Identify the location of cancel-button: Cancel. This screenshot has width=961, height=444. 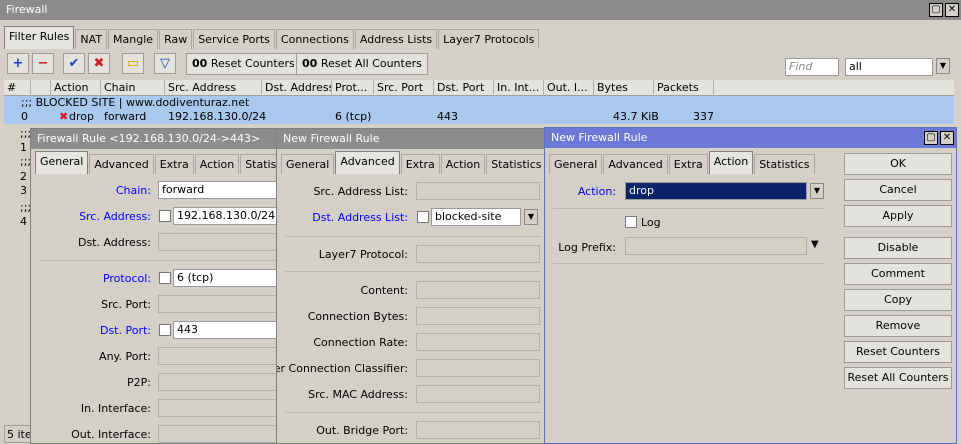
(898, 190).